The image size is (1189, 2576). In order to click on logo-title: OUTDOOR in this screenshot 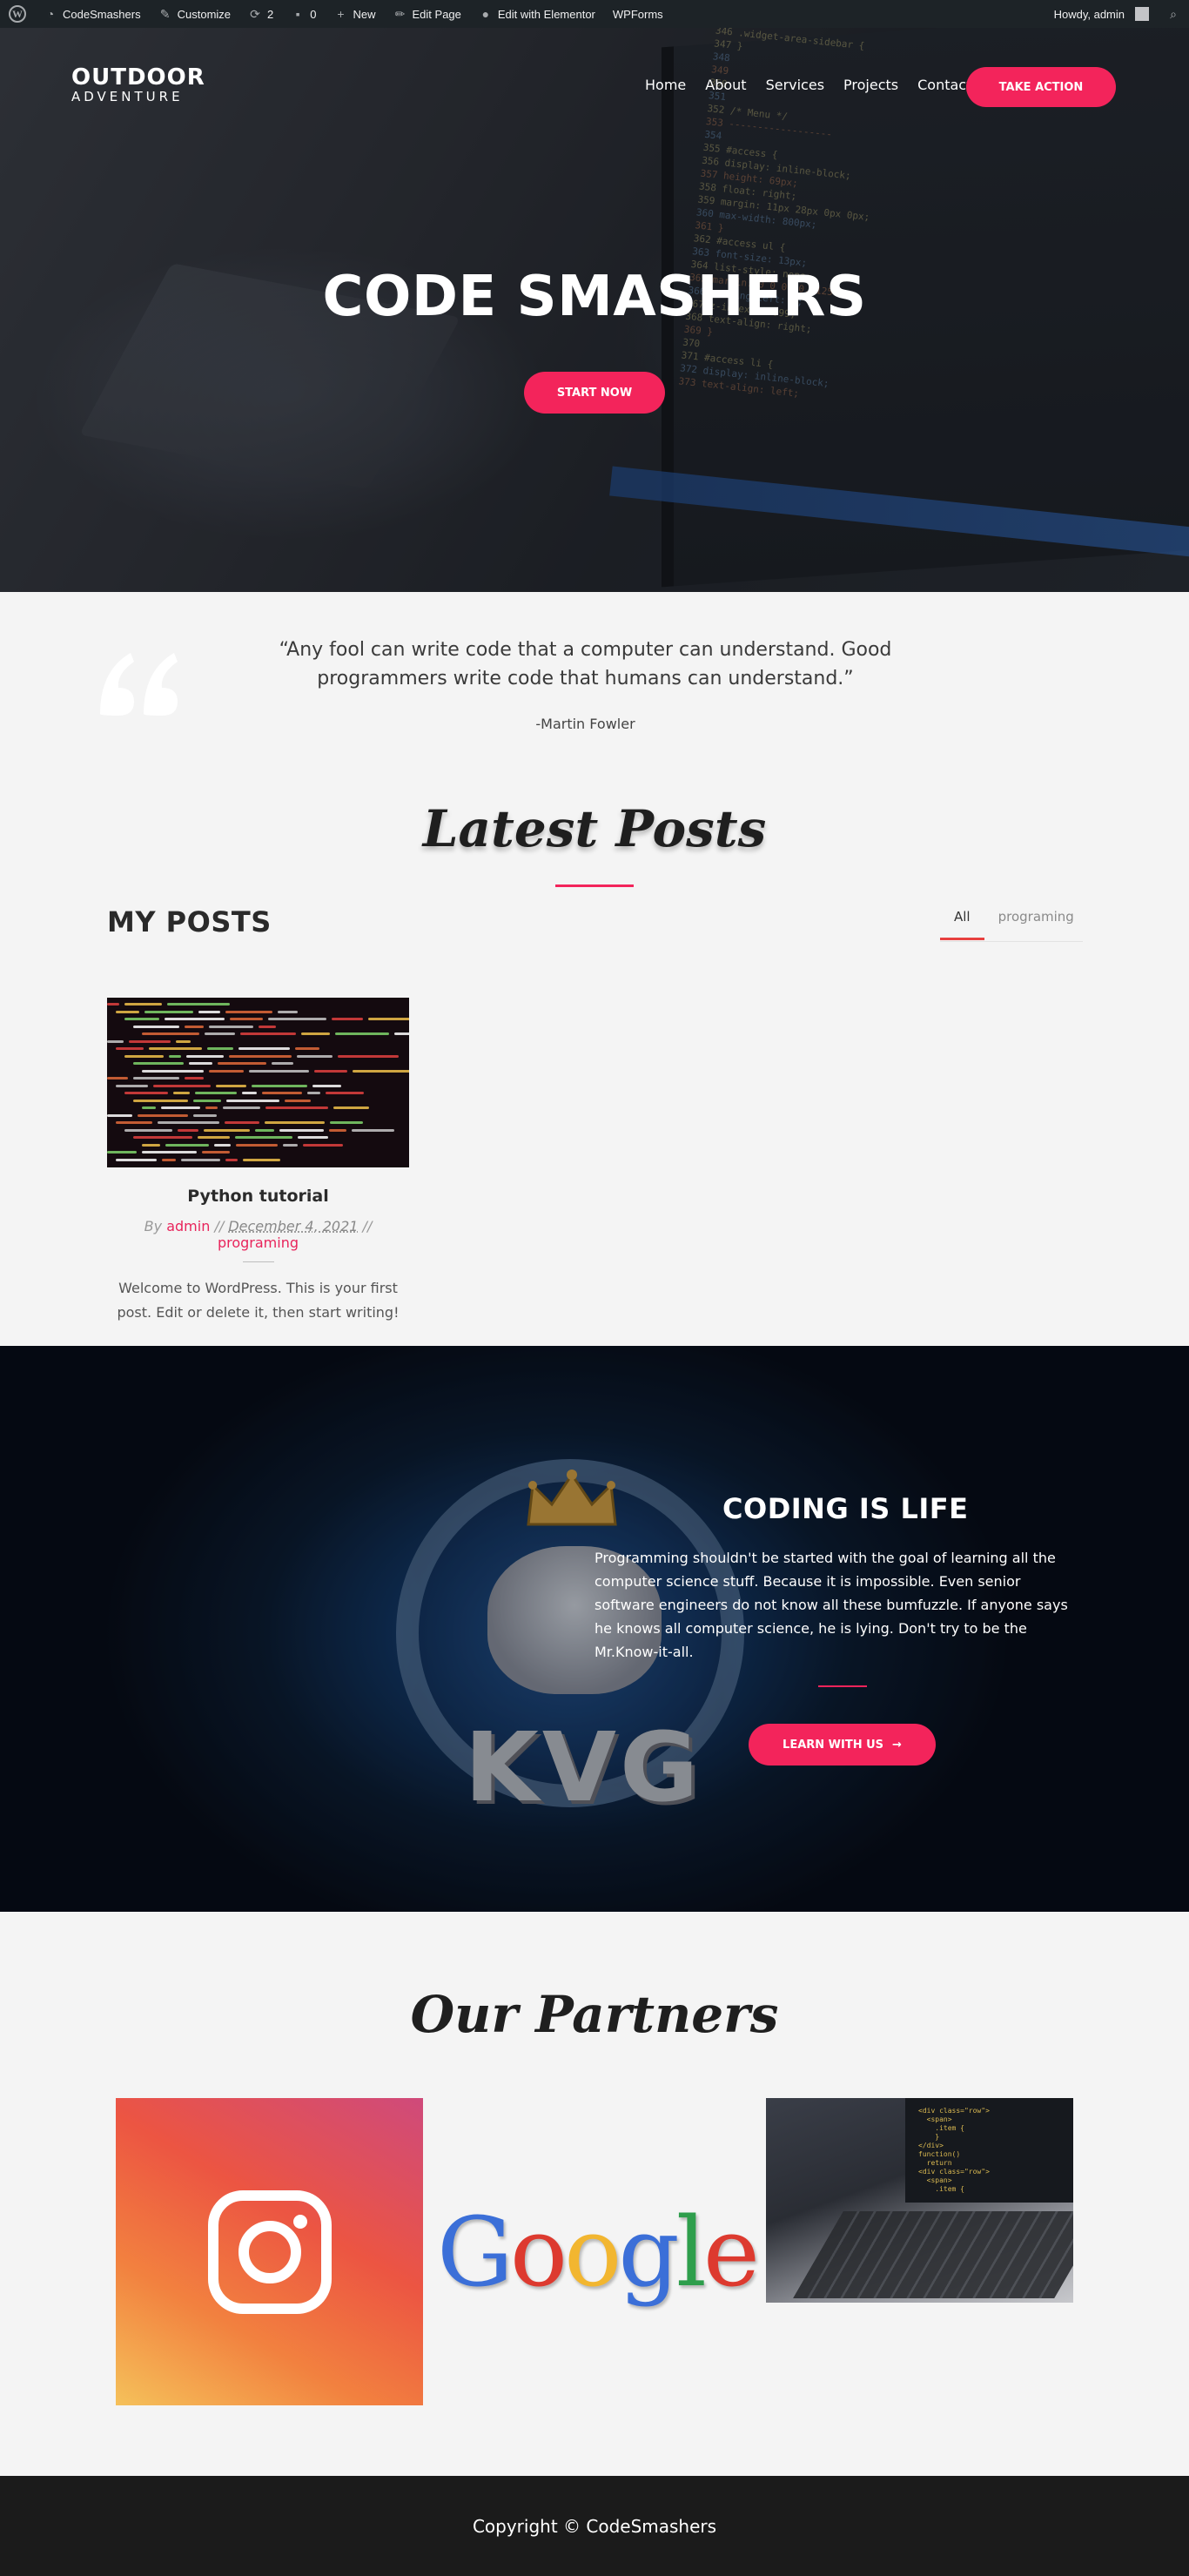, I will do `click(138, 77)`.